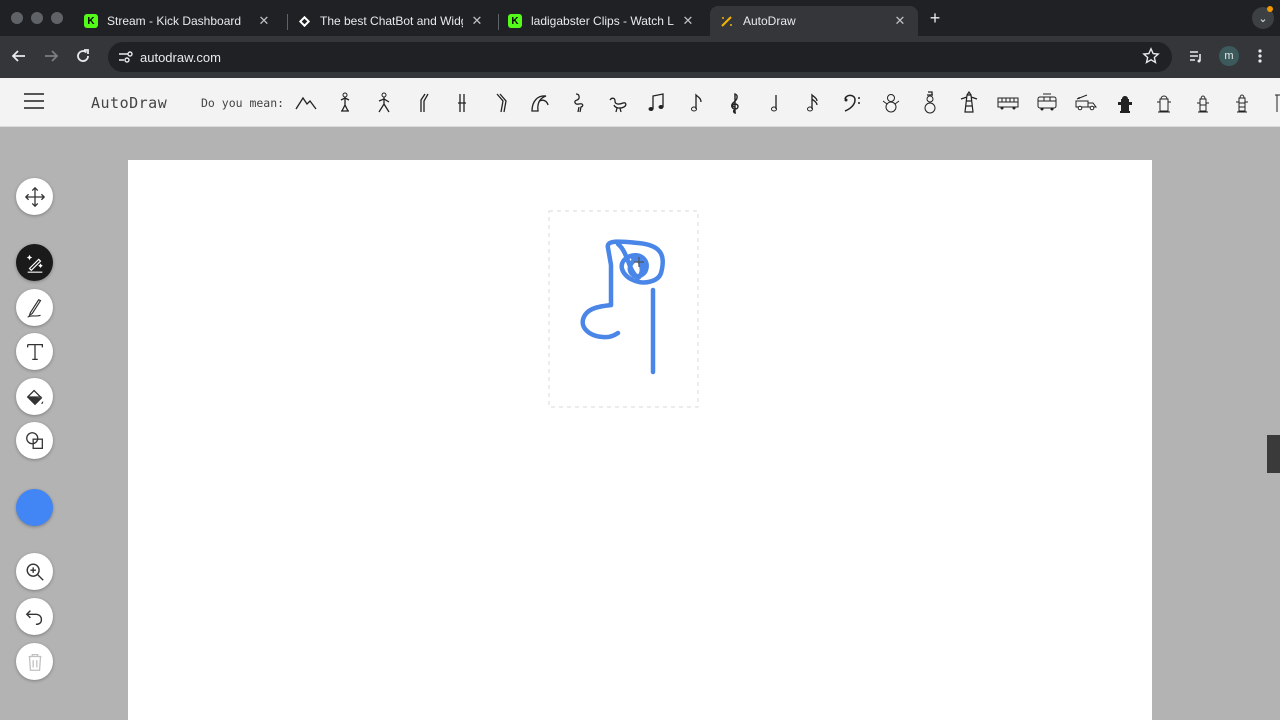 The height and width of the screenshot is (720, 1280). Describe the element at coordinates (618, 103) in the screenshot. I see `bird-icon` at that location.